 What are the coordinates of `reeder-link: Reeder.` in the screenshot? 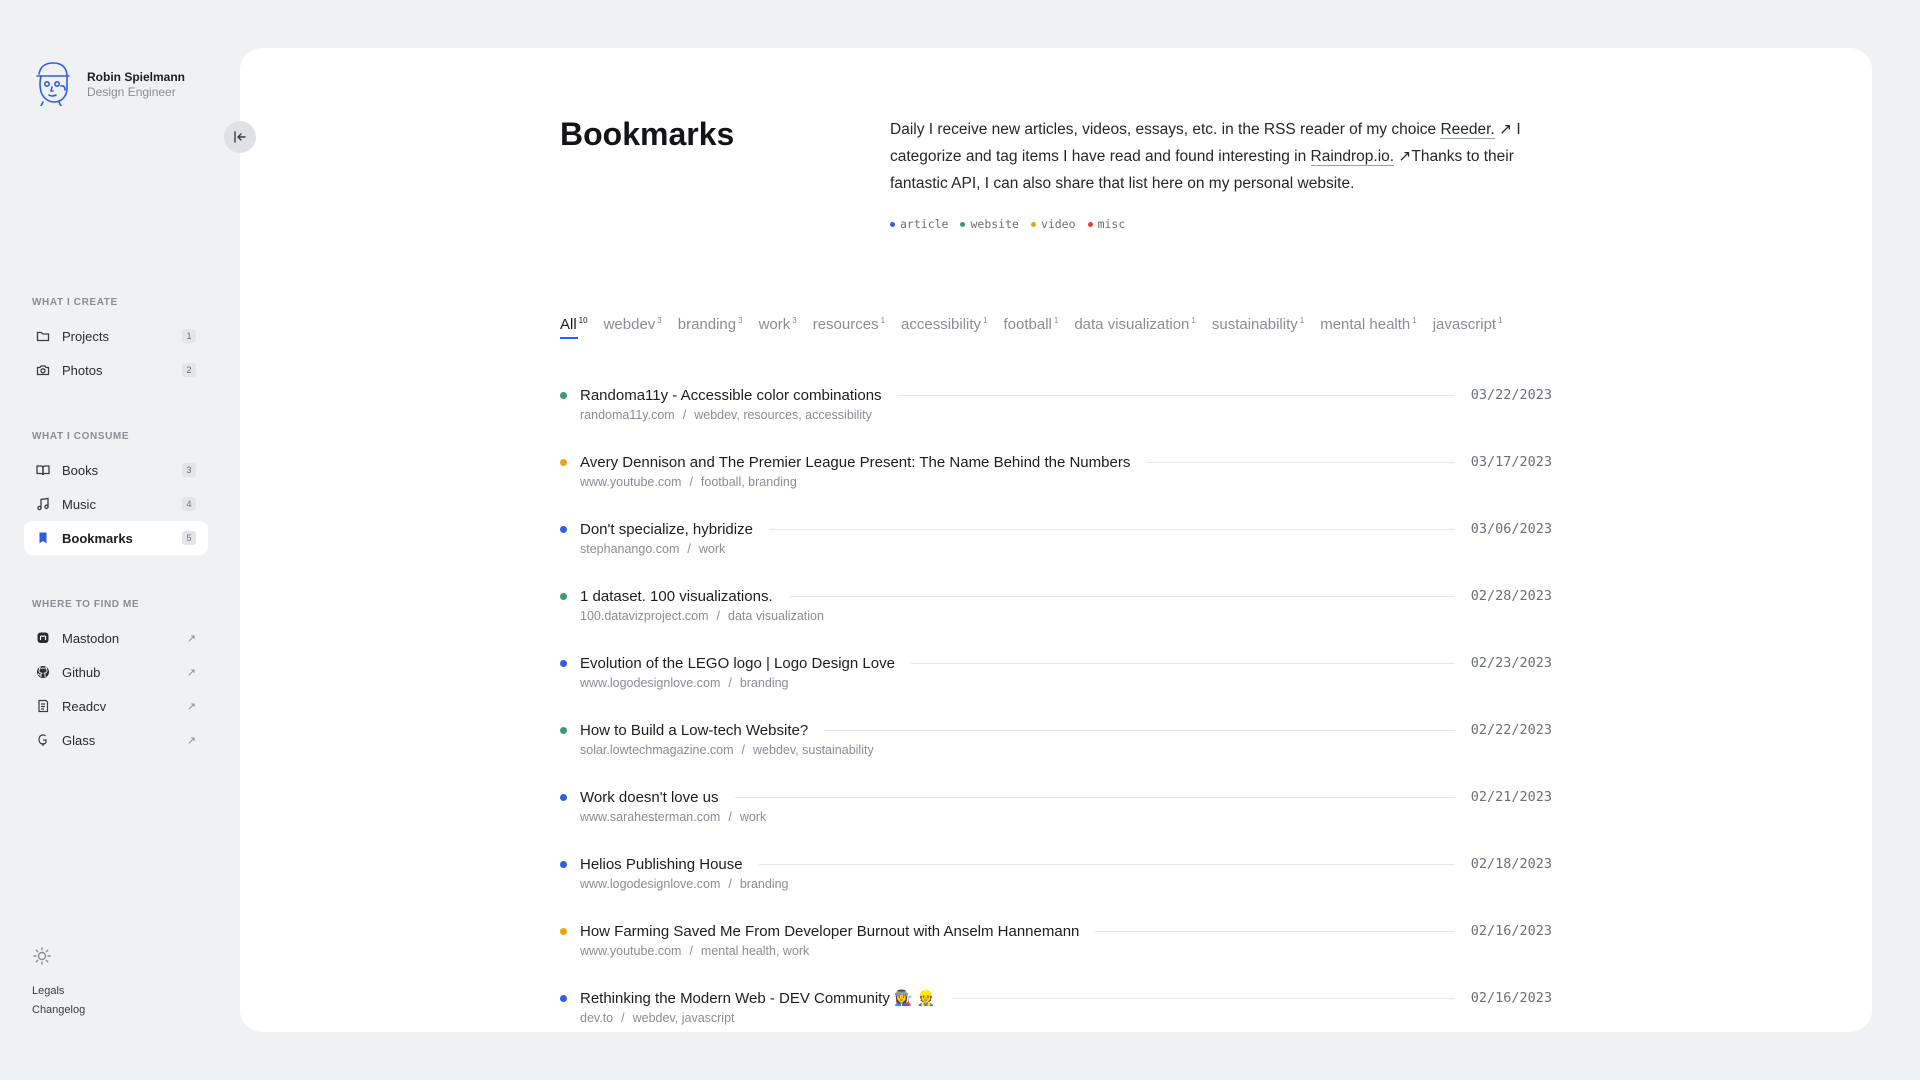 It's located at (1467, 130).